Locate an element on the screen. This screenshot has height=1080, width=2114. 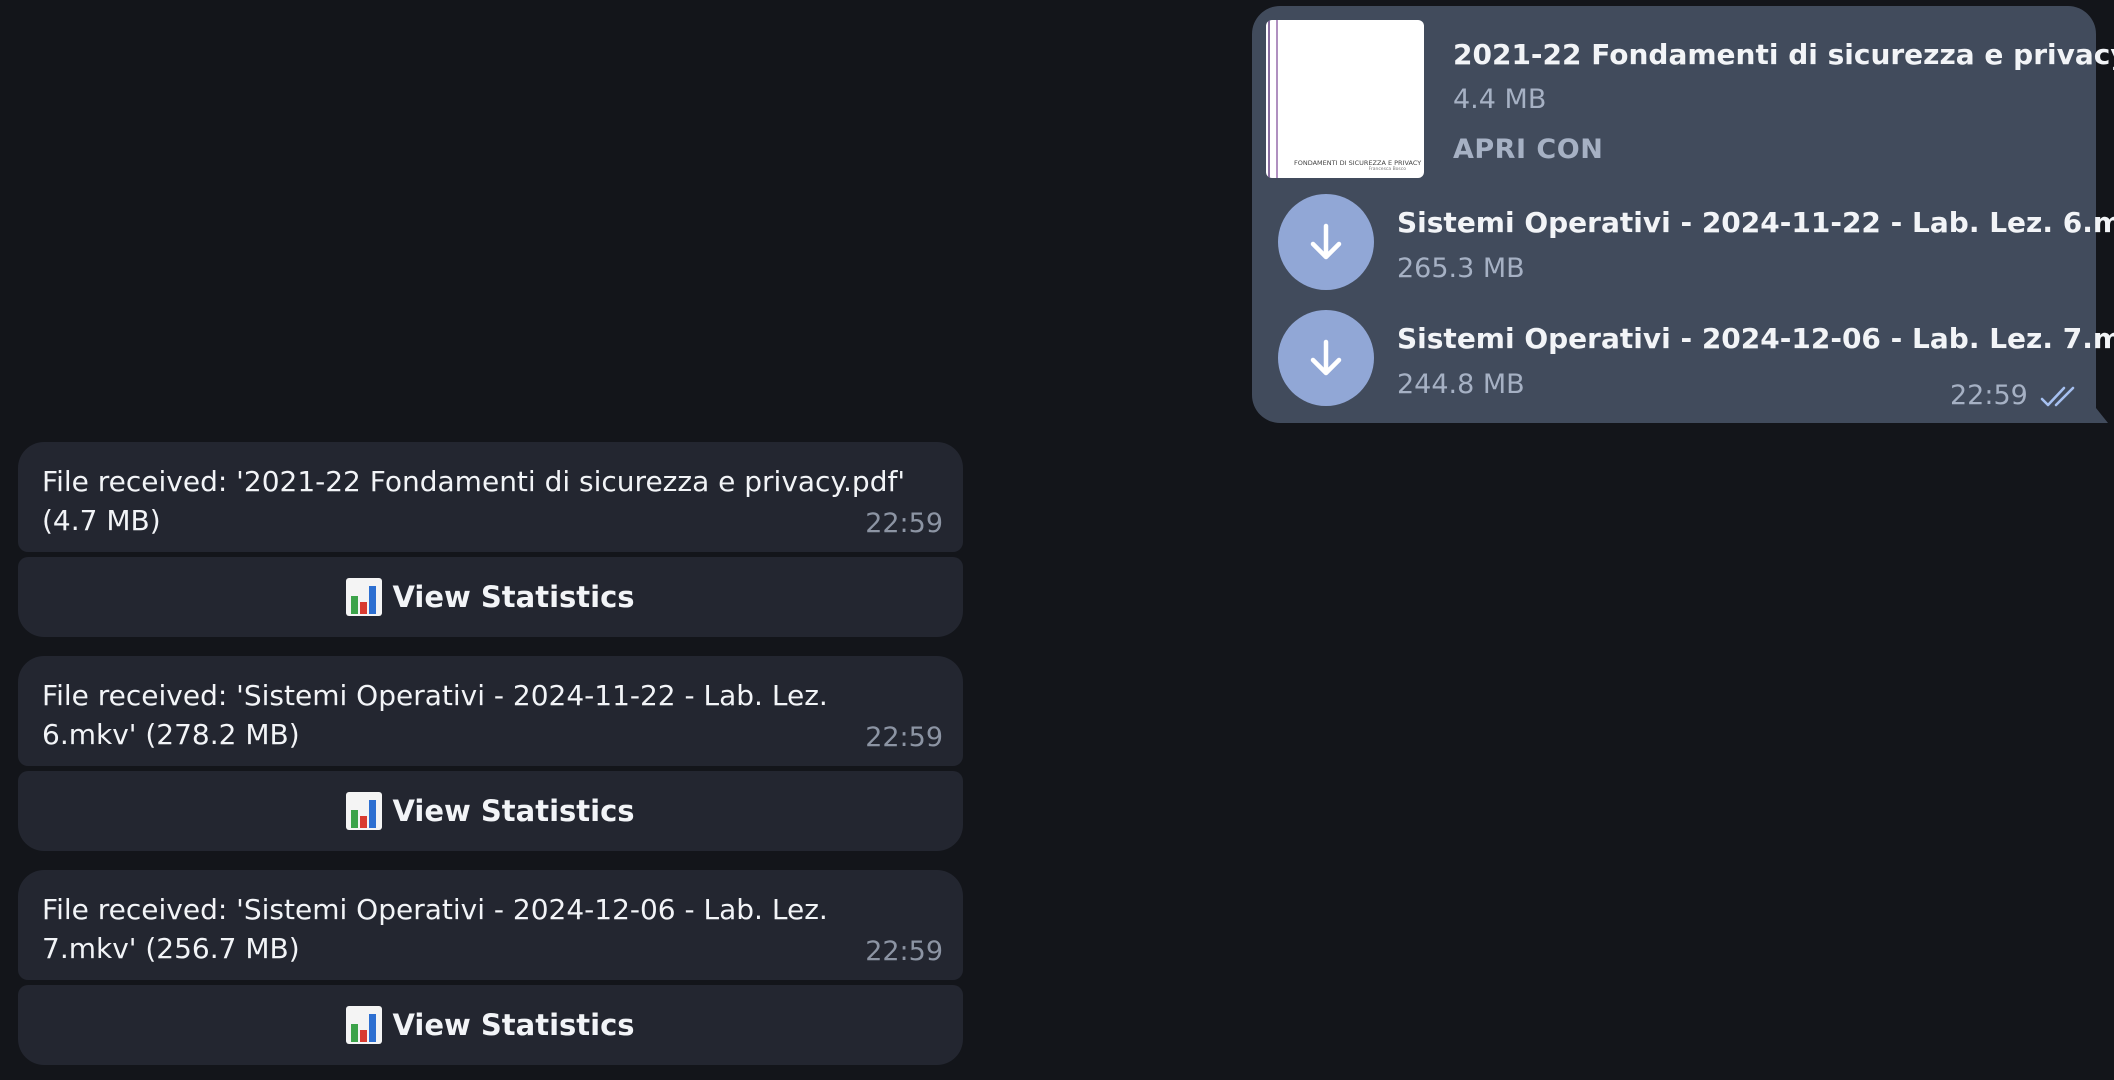
pdf-file-size: 4.4 MB is located at coordinates (1500, 99).